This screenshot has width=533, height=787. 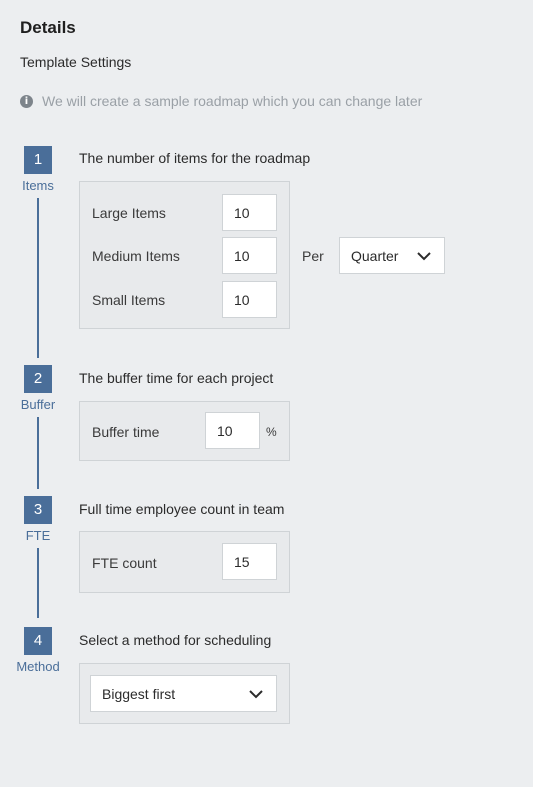 I want to click on step-4-heading: Select a method for scheduling, so click(x=175, y=640).